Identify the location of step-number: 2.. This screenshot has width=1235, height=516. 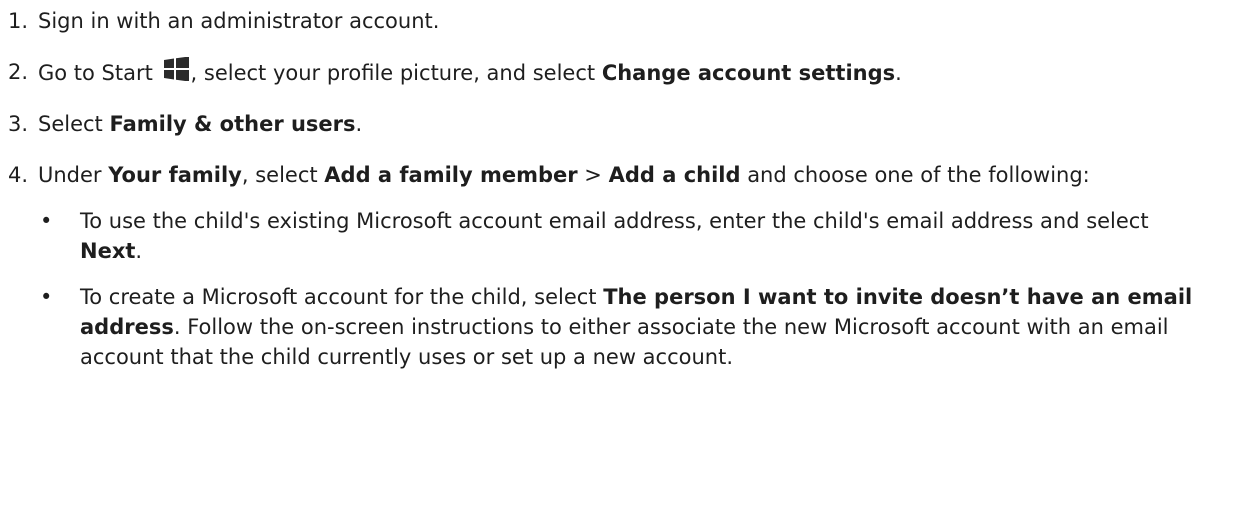
(18, 72).